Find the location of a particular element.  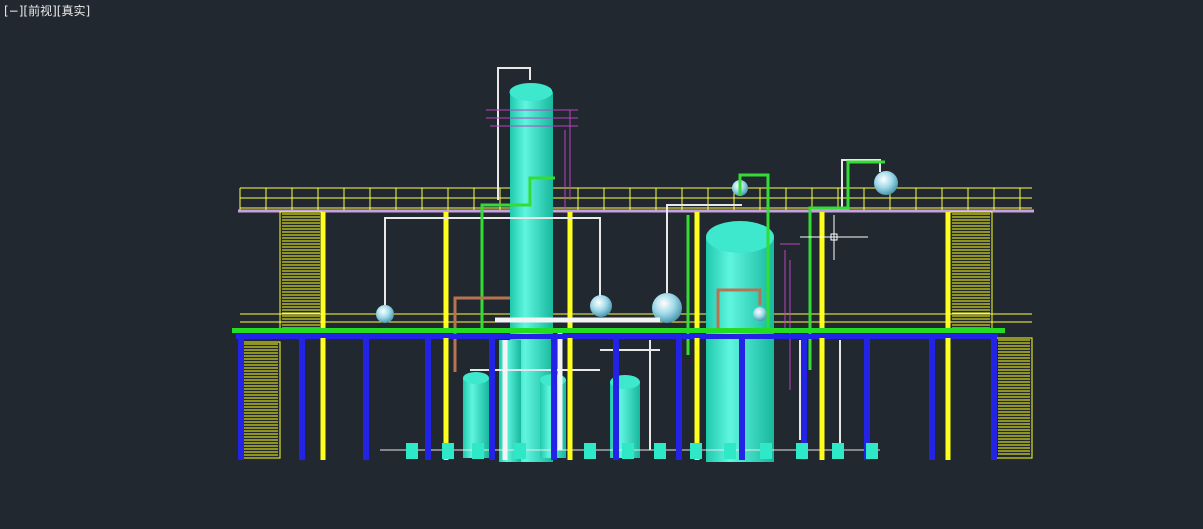

viewport-visual-style-control: [真实] is located at coordinates (73, 11).